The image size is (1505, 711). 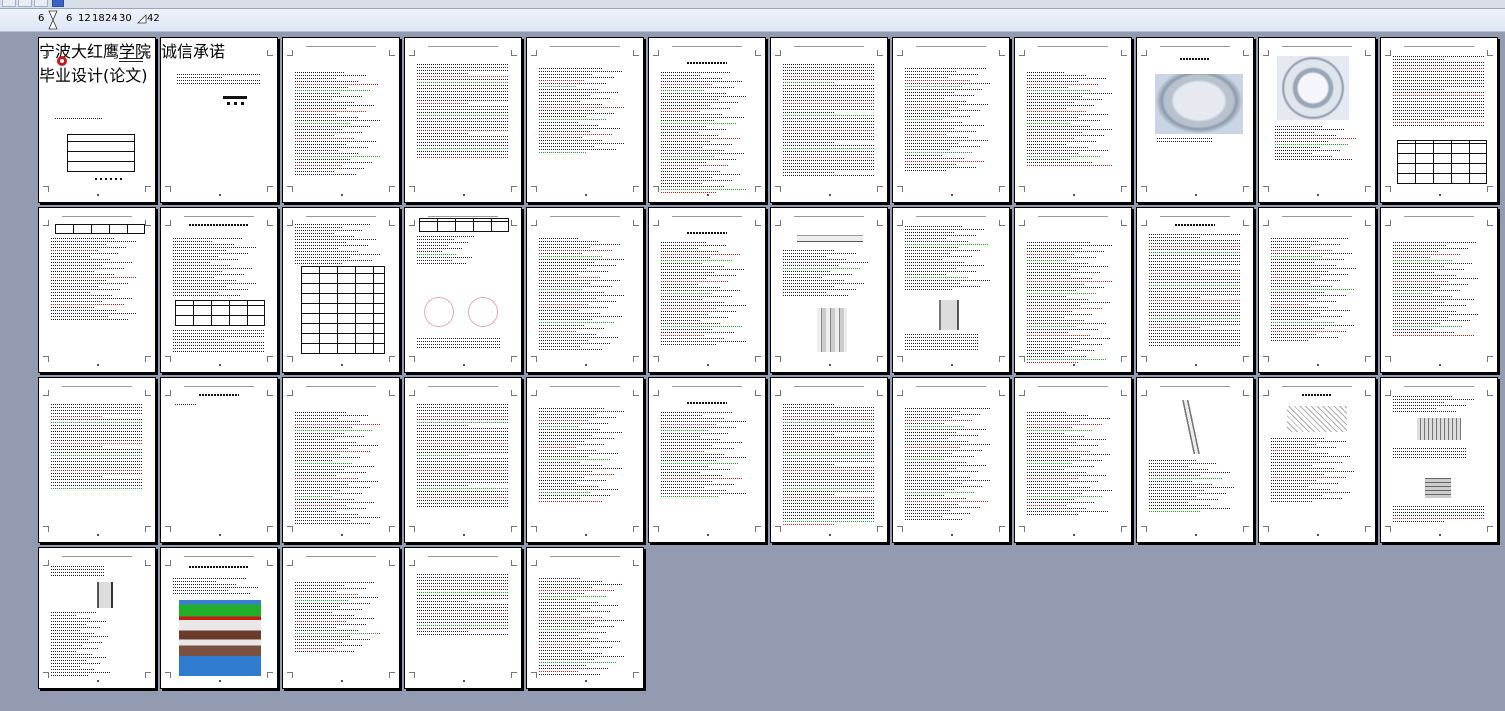 What do you see at coordinates (236, 103) in the screenshot?
I see `signature-mark` at bounding box center [236, 103].